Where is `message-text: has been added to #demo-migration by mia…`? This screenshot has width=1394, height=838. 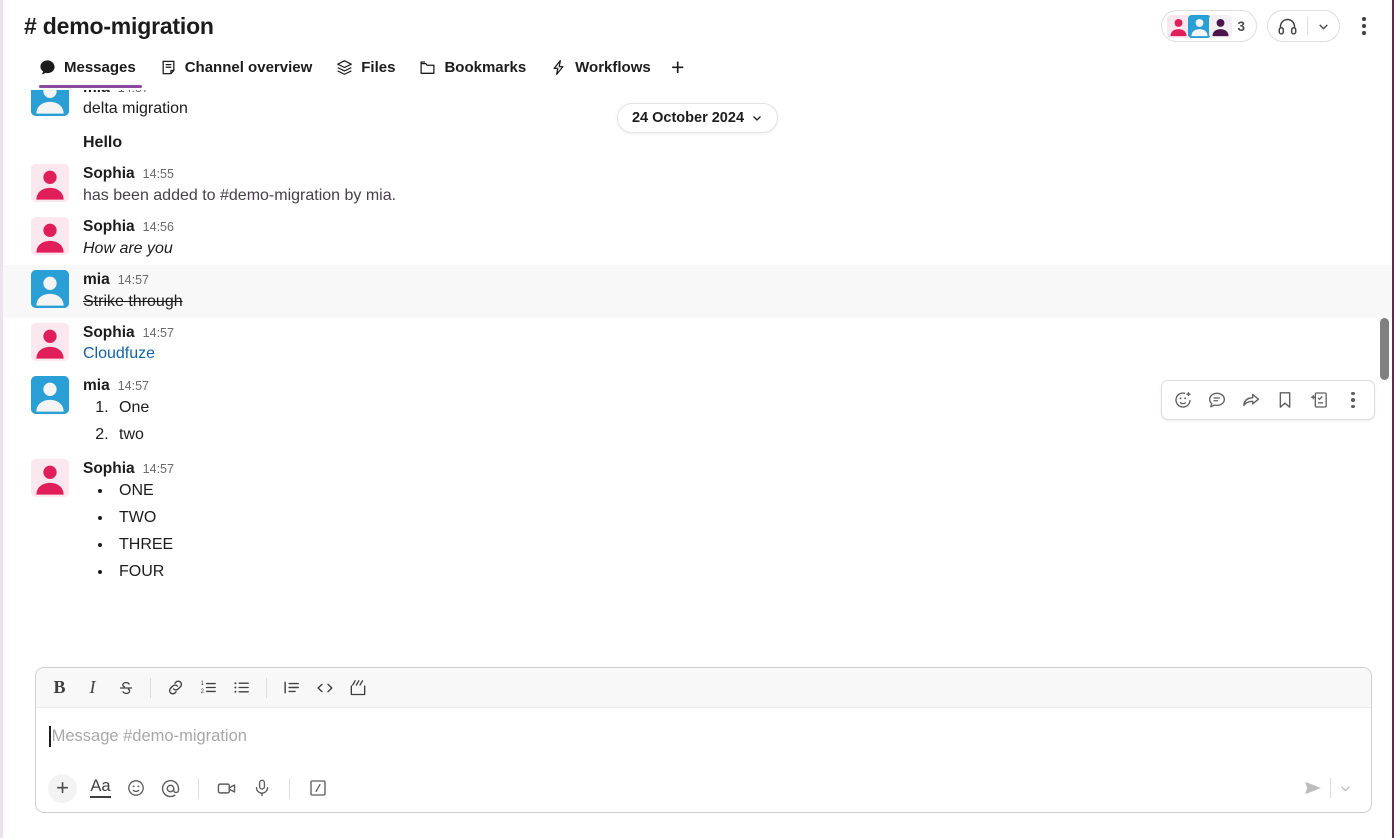
message-text: has been added to #demo-migration by mia… is located at coordinates (240, 195).